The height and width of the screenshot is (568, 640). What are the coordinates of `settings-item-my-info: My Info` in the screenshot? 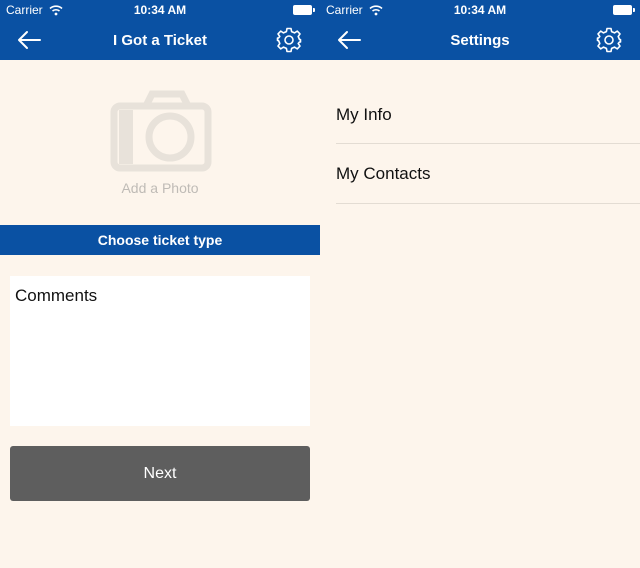 It's located at (488, 114).